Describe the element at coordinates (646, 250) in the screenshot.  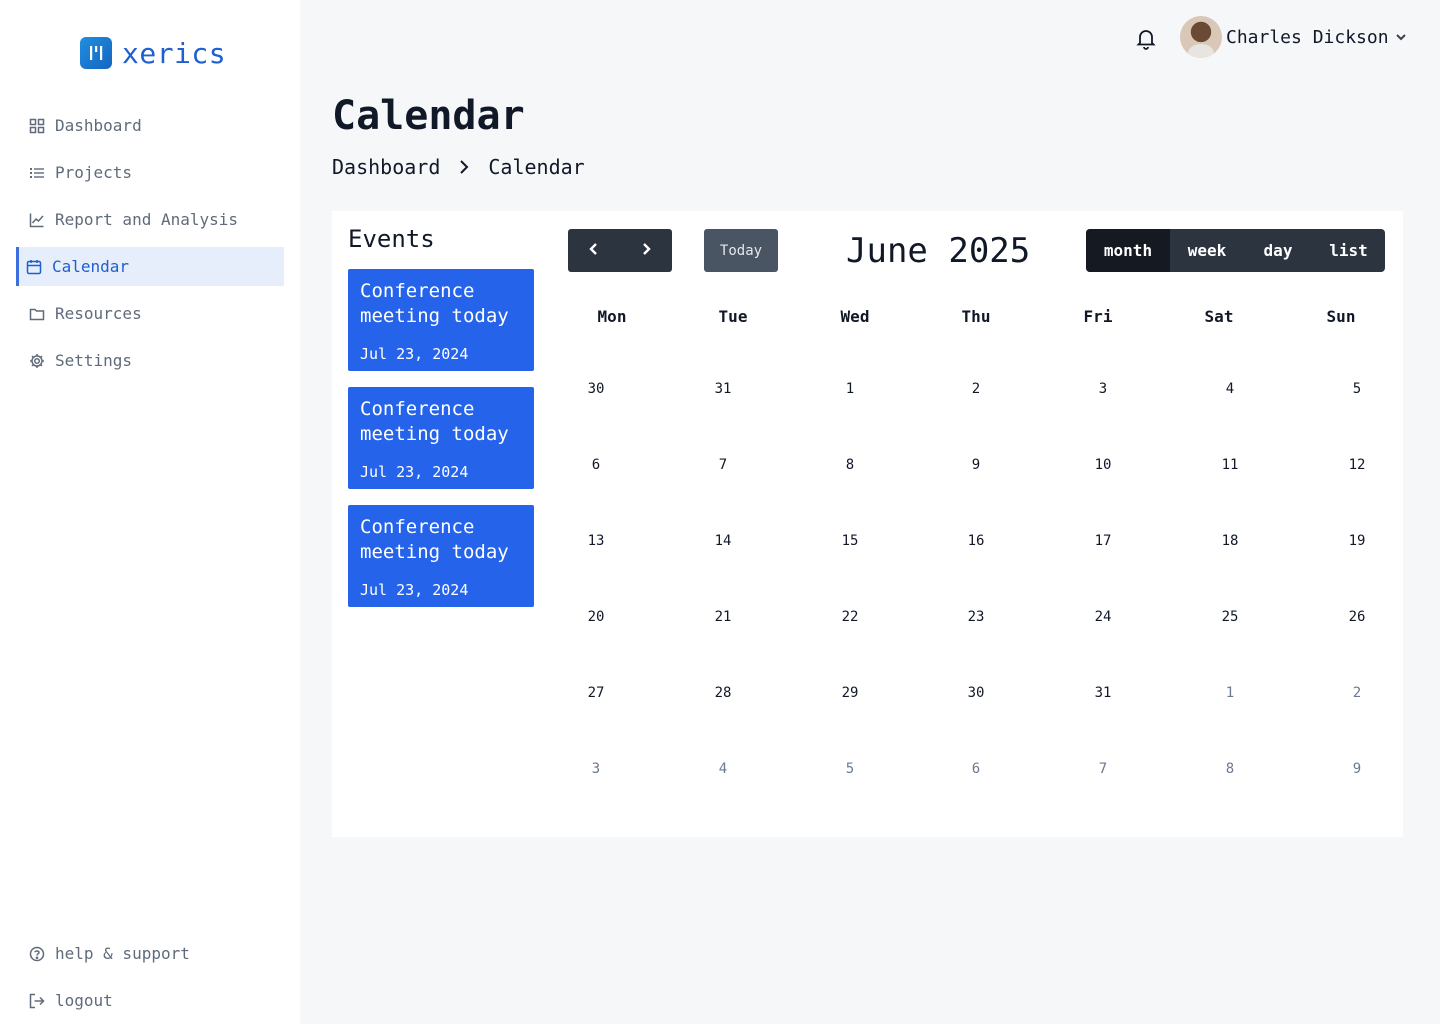
I see `next-month-button` at that location.